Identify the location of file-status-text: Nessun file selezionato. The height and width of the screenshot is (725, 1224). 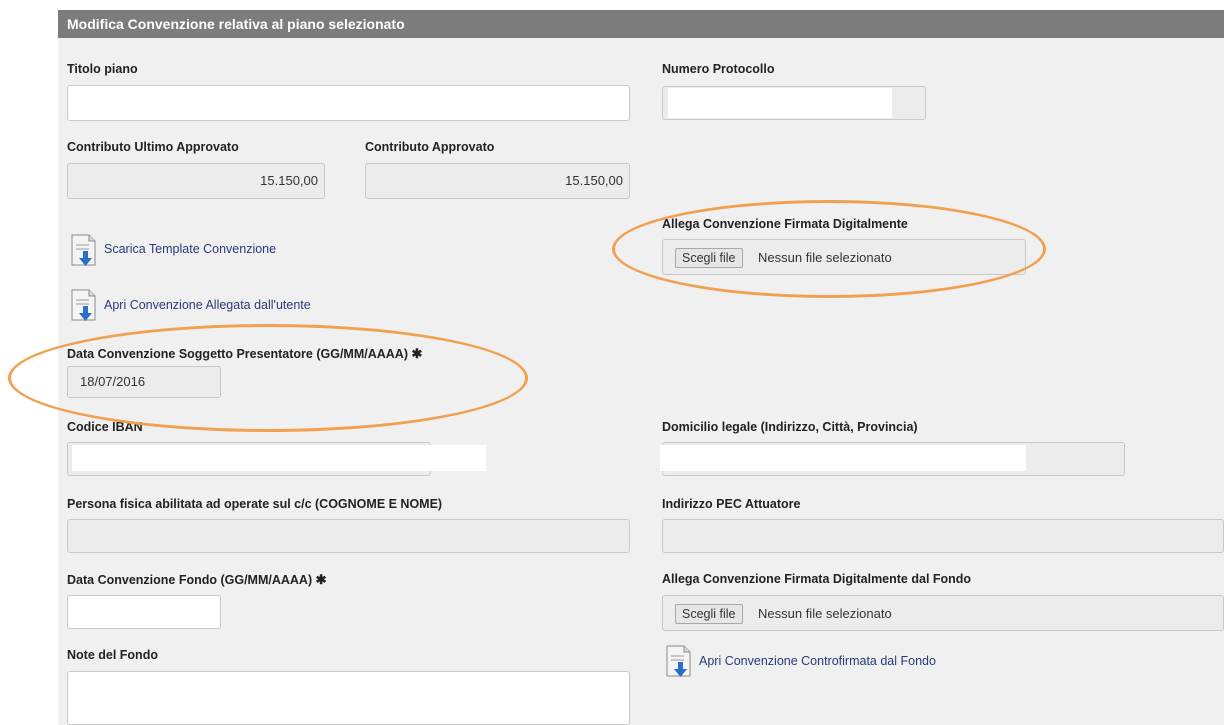
(825, 613).